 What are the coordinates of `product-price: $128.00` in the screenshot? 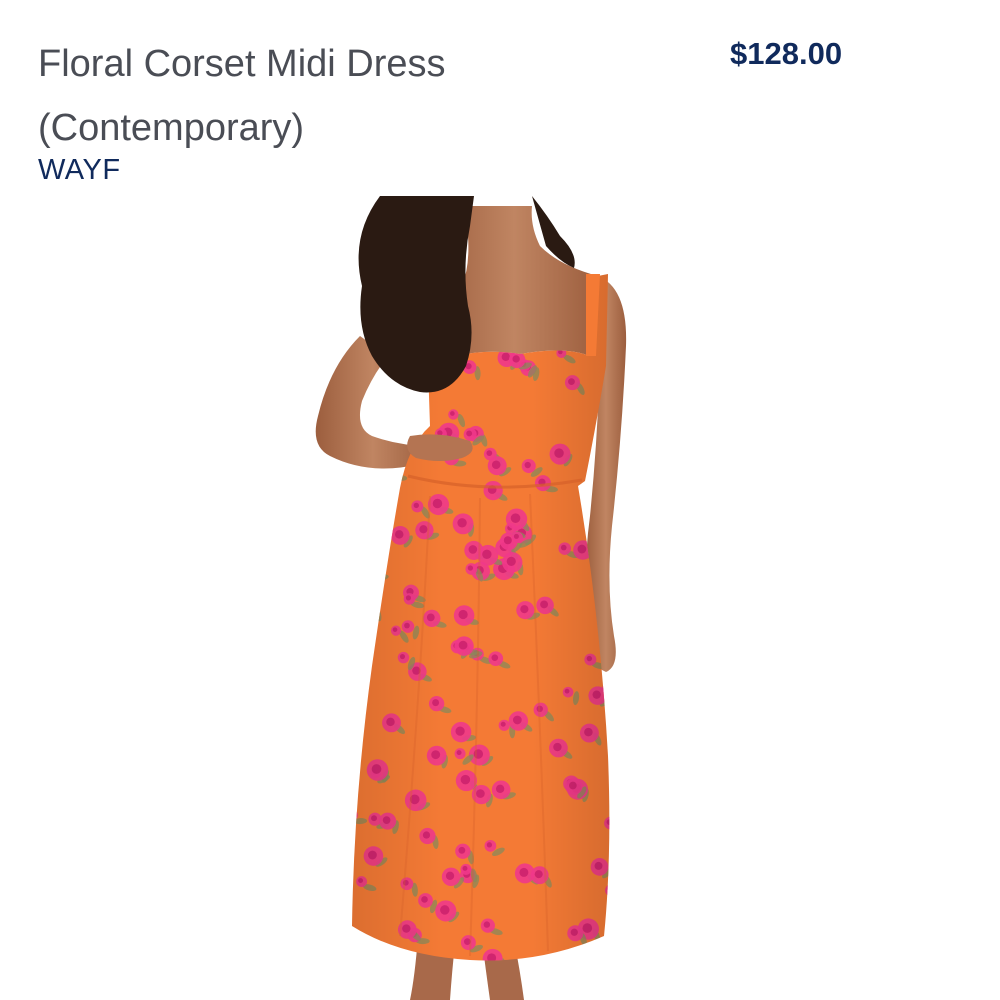 It's located at (786, 53).